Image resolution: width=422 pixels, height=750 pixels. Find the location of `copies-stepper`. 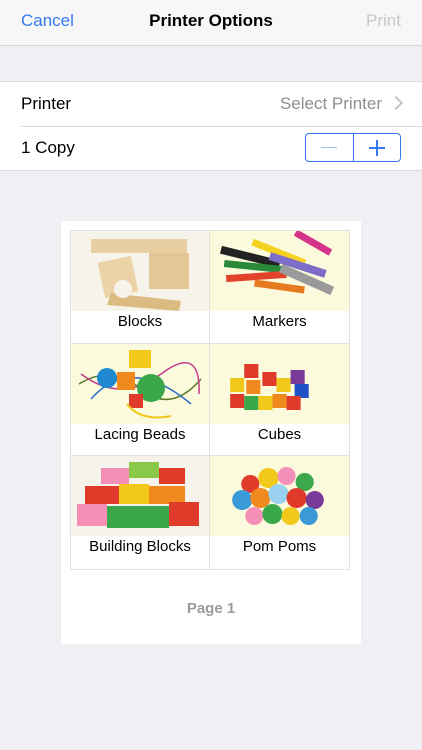

copies-stepper is located at coordinates (353, 147).